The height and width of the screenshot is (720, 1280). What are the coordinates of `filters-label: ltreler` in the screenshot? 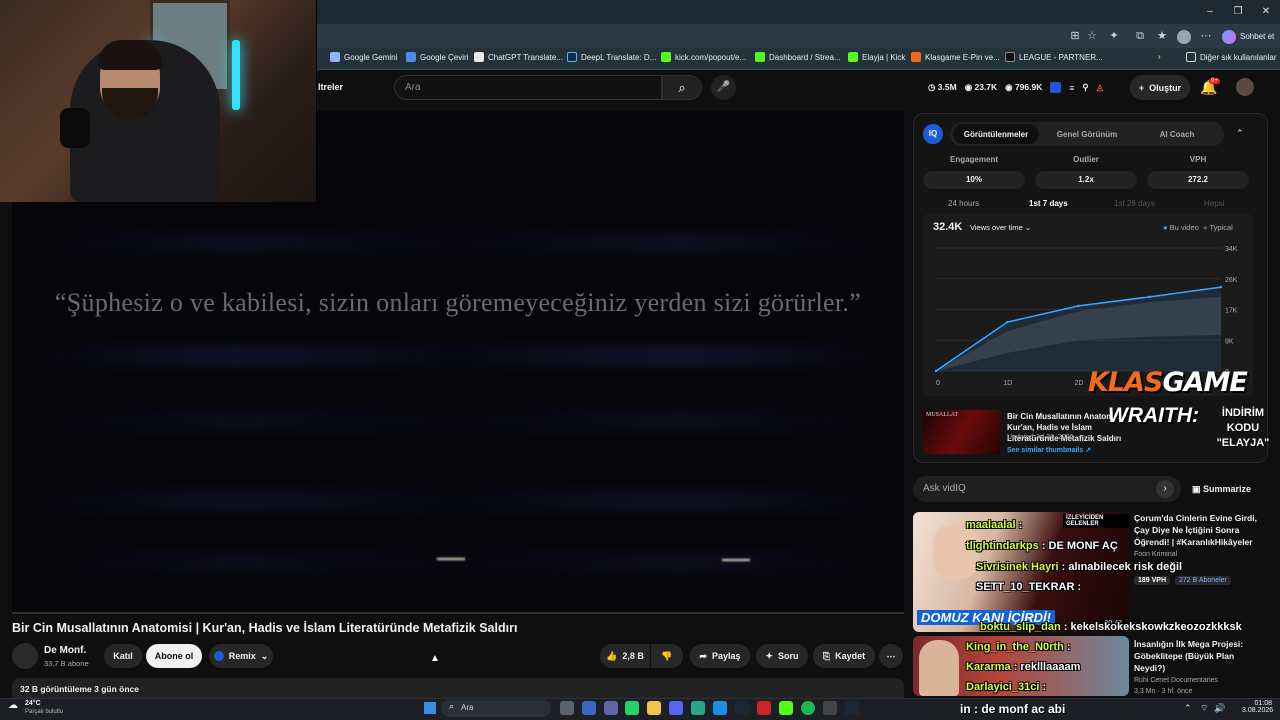 It's located at (330, 87).